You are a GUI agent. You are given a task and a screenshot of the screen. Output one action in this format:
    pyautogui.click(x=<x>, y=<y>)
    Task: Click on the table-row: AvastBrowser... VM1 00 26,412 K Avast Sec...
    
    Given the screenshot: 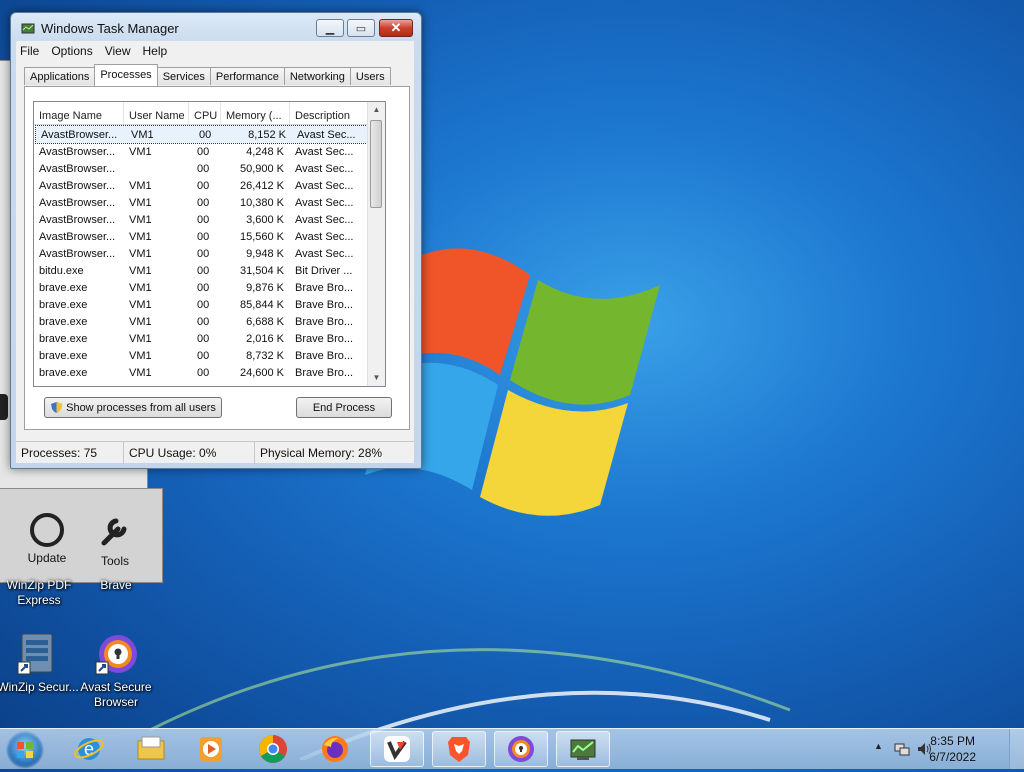 What is the action you would take?
    pyautogui.click(x=209, y=185)
    